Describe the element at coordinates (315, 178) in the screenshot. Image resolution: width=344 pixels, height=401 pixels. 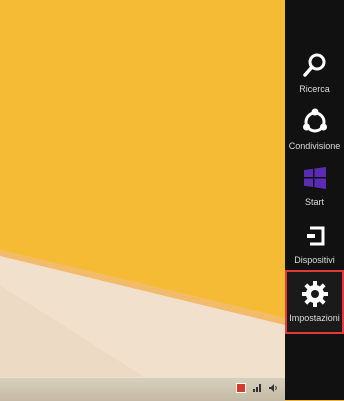
I see `windows-logo-icon` at that location.